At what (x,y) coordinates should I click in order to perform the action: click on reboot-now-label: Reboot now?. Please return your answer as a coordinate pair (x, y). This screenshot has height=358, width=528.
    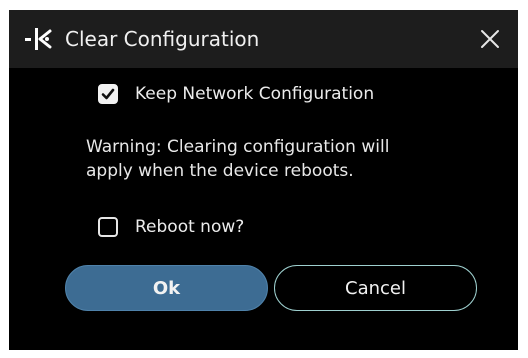
    Looking at the image, I should click on (190, 227).